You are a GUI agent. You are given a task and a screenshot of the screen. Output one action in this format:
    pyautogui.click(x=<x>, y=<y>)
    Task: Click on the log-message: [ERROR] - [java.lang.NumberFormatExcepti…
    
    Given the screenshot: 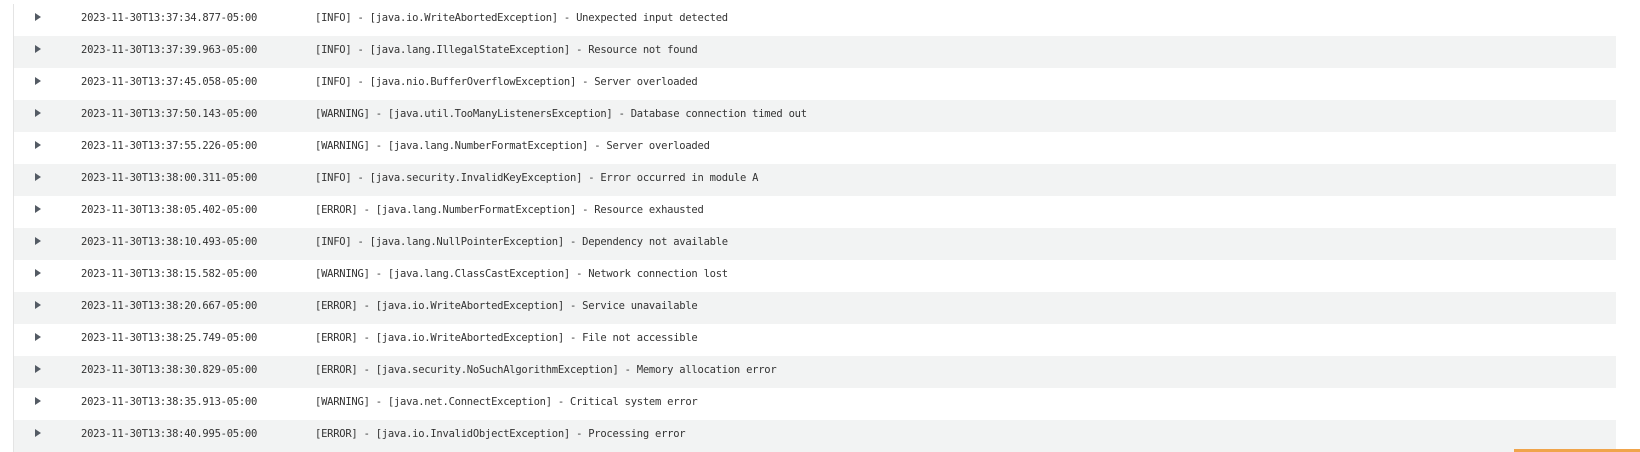 What is the action you would take?
    pyautogui.click(x=509, y=210)
    